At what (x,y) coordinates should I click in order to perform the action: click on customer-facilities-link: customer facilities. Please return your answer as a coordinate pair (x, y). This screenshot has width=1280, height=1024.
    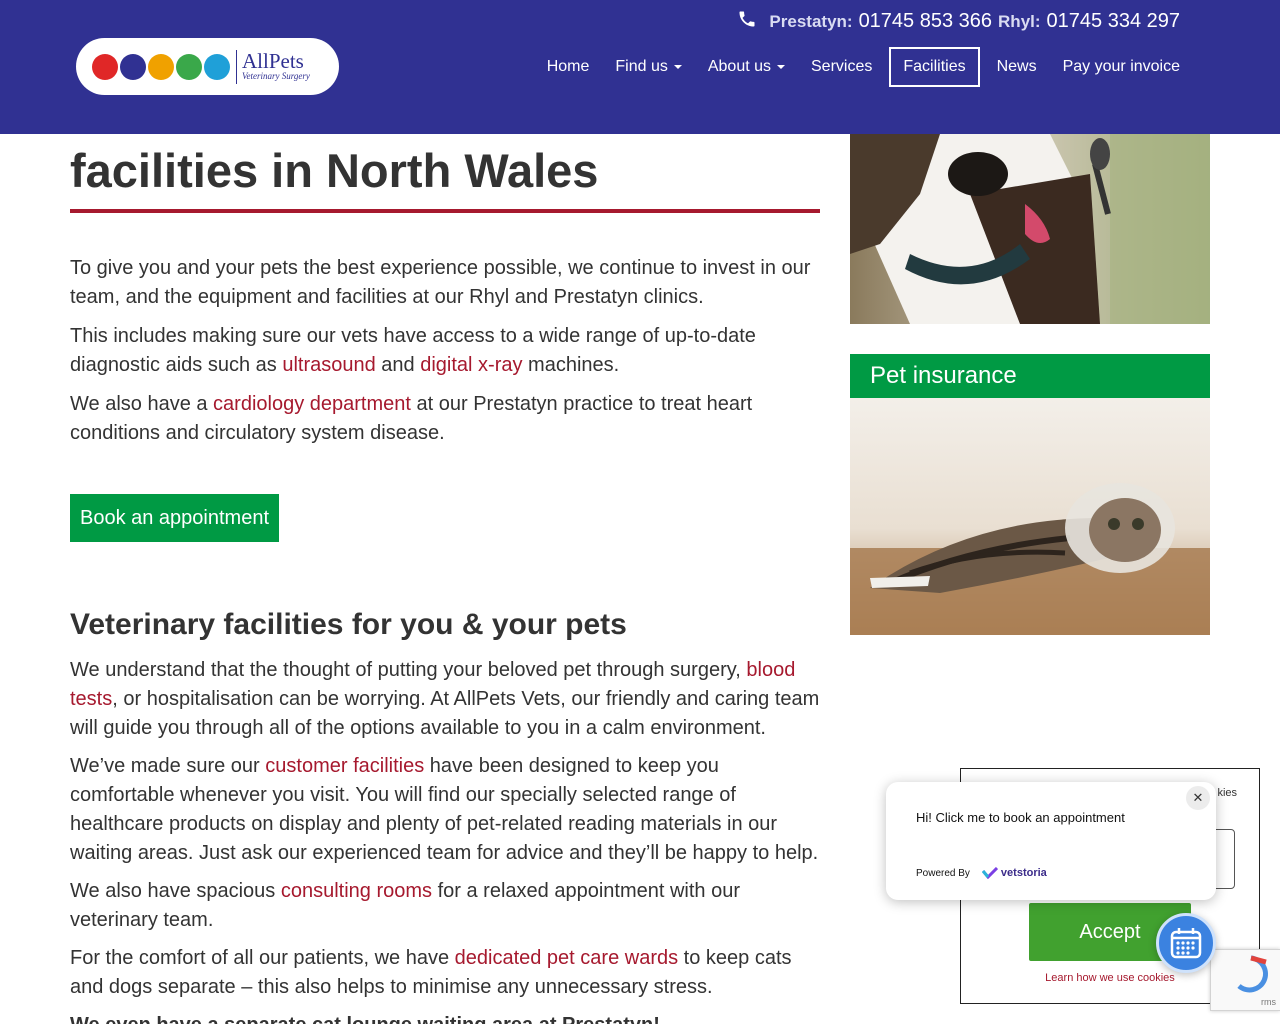
    Looking at the image, I should click on (344, 766).